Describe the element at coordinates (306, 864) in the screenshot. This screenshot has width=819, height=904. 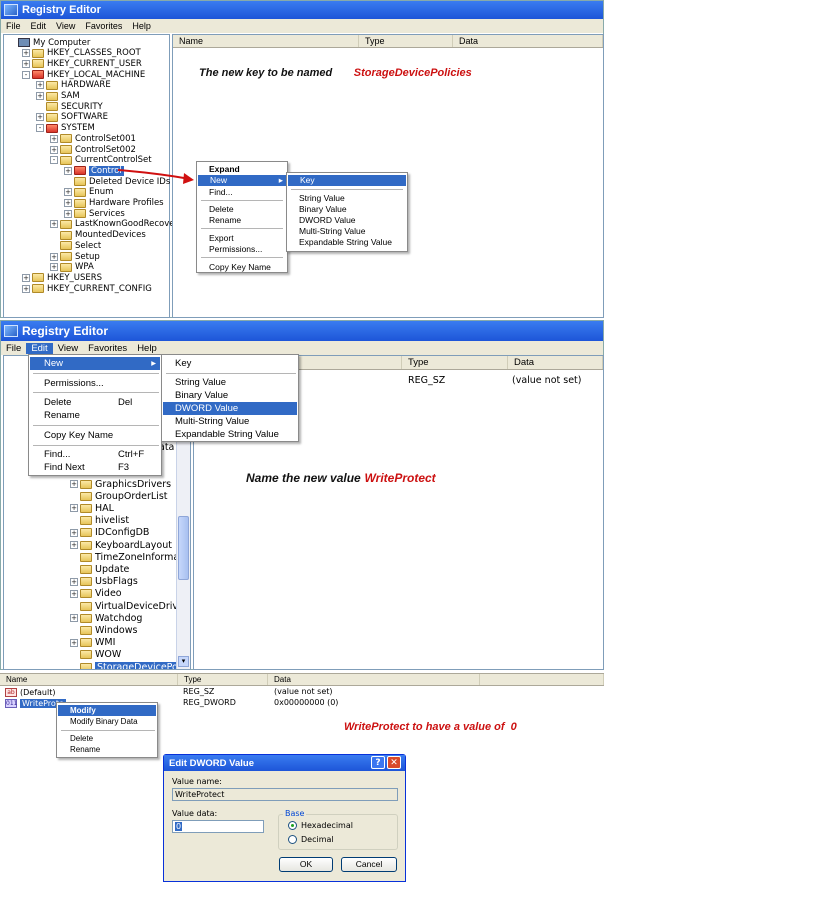
I see `ok-button: OK` at that location.